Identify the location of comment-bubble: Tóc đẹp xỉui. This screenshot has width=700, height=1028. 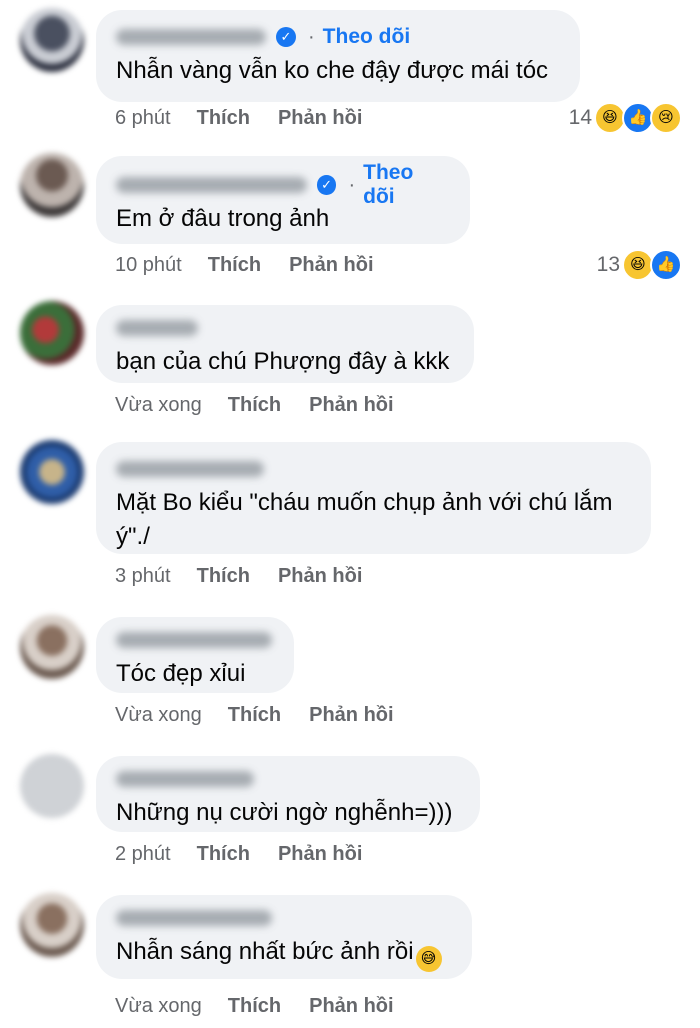
(195, 655).